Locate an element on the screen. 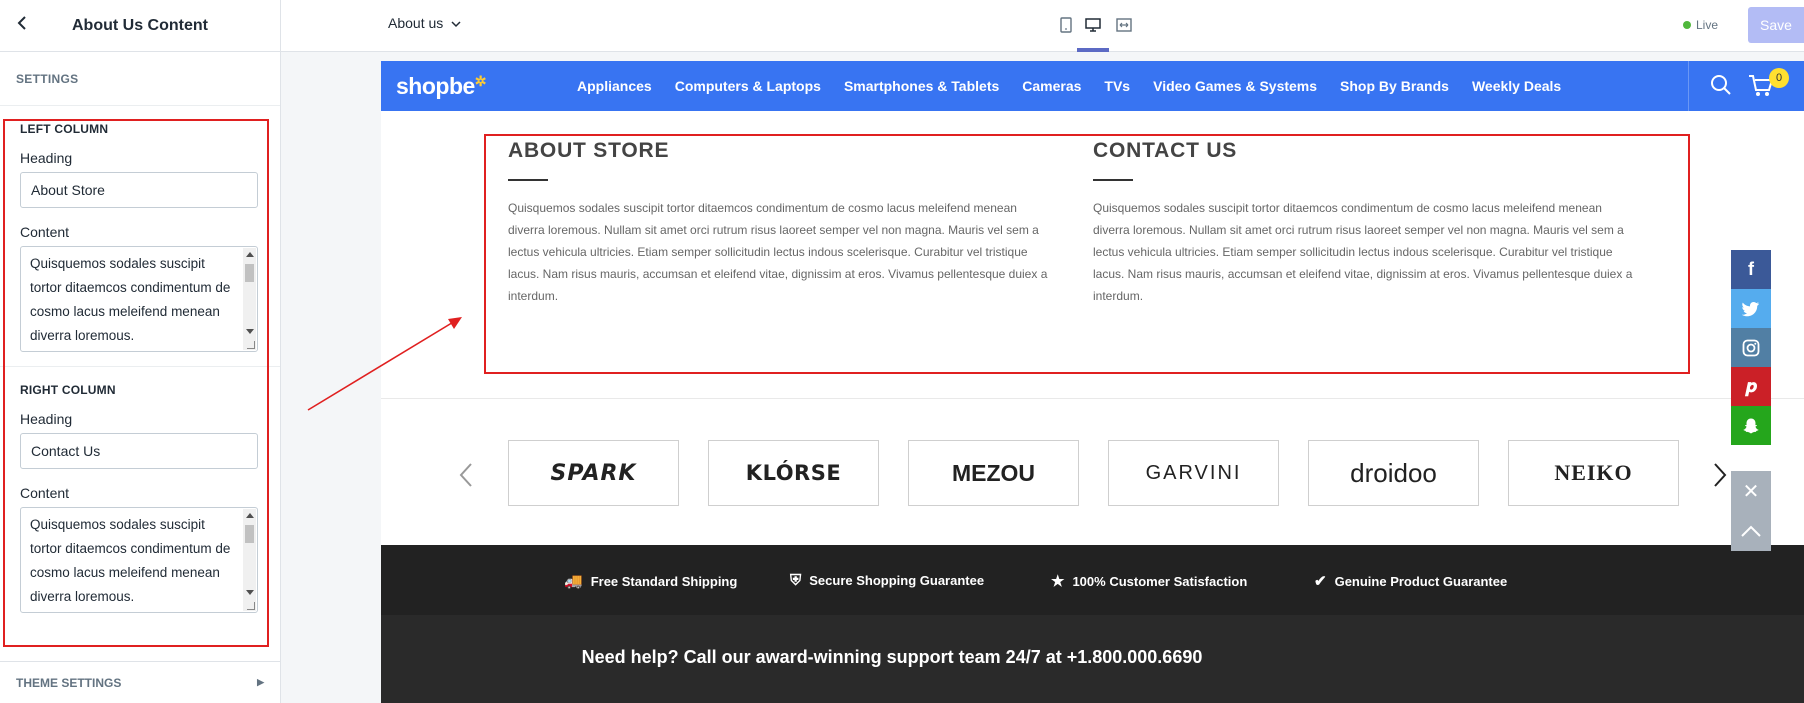 This screenshot has height=703, width=1804. brand-logo: MEZOU is located at coordinates (993, 473).